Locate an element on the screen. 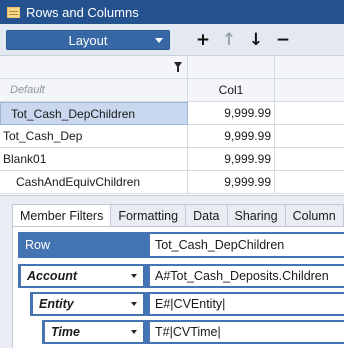 The height and width of the screenshot is (348, 344). filter-row is located at coordinates (172, 67).